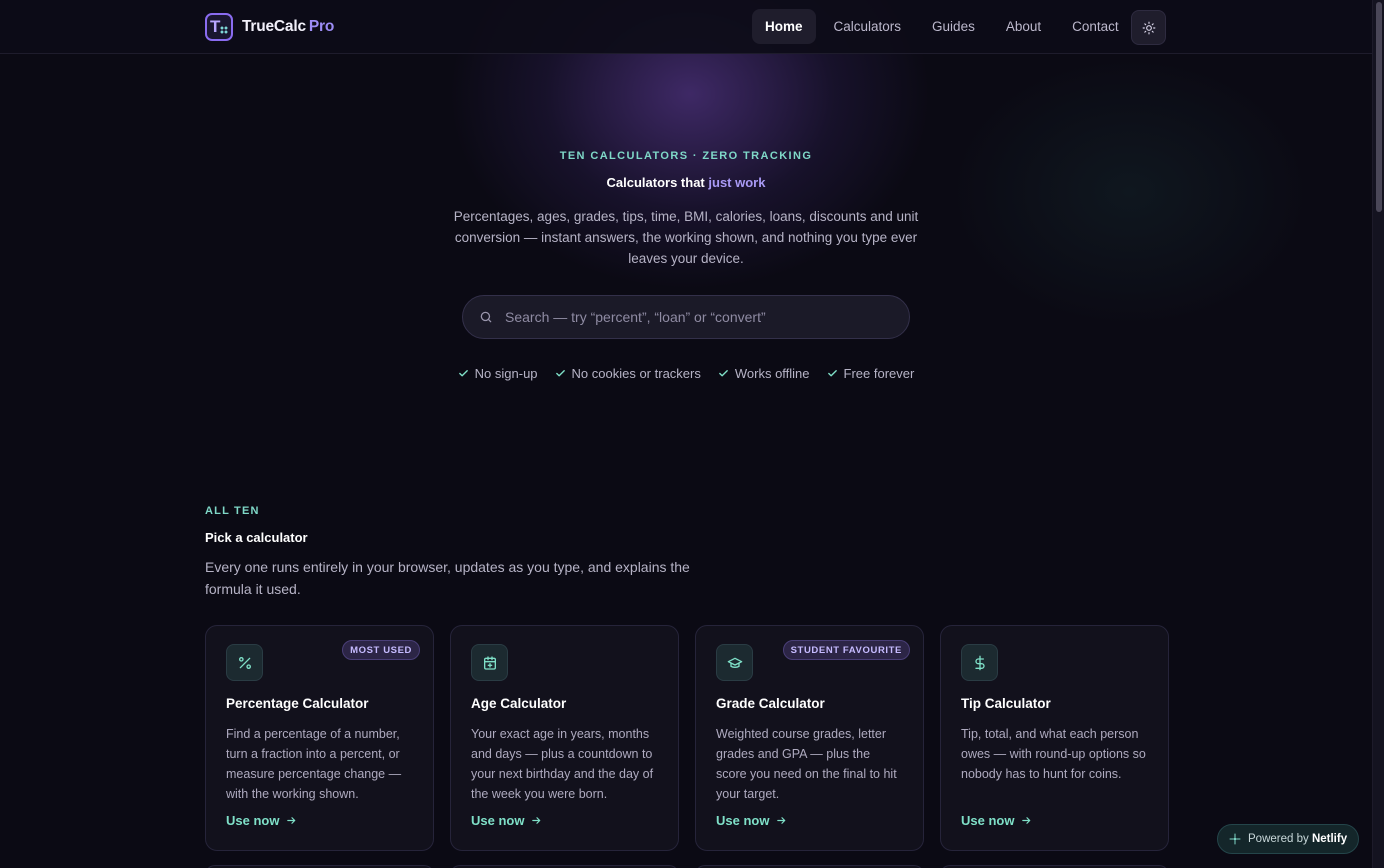 This screenshot has height=868, width=1384. I want to click on brand-name: TrueCalc Pro, so click(288, 27).